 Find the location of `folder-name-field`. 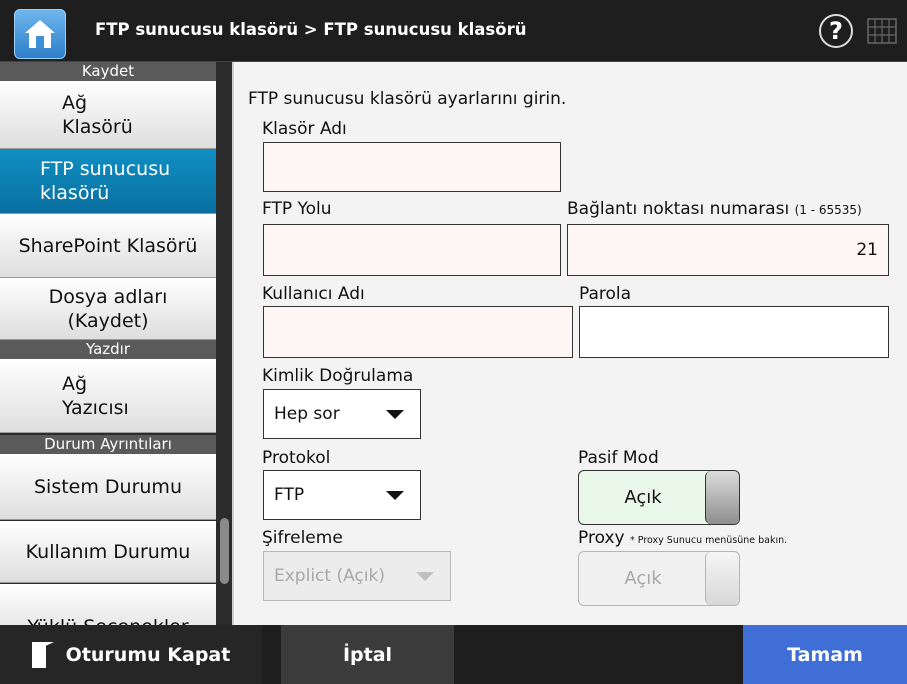

folder-name-field is located at coordinates (412, 167).